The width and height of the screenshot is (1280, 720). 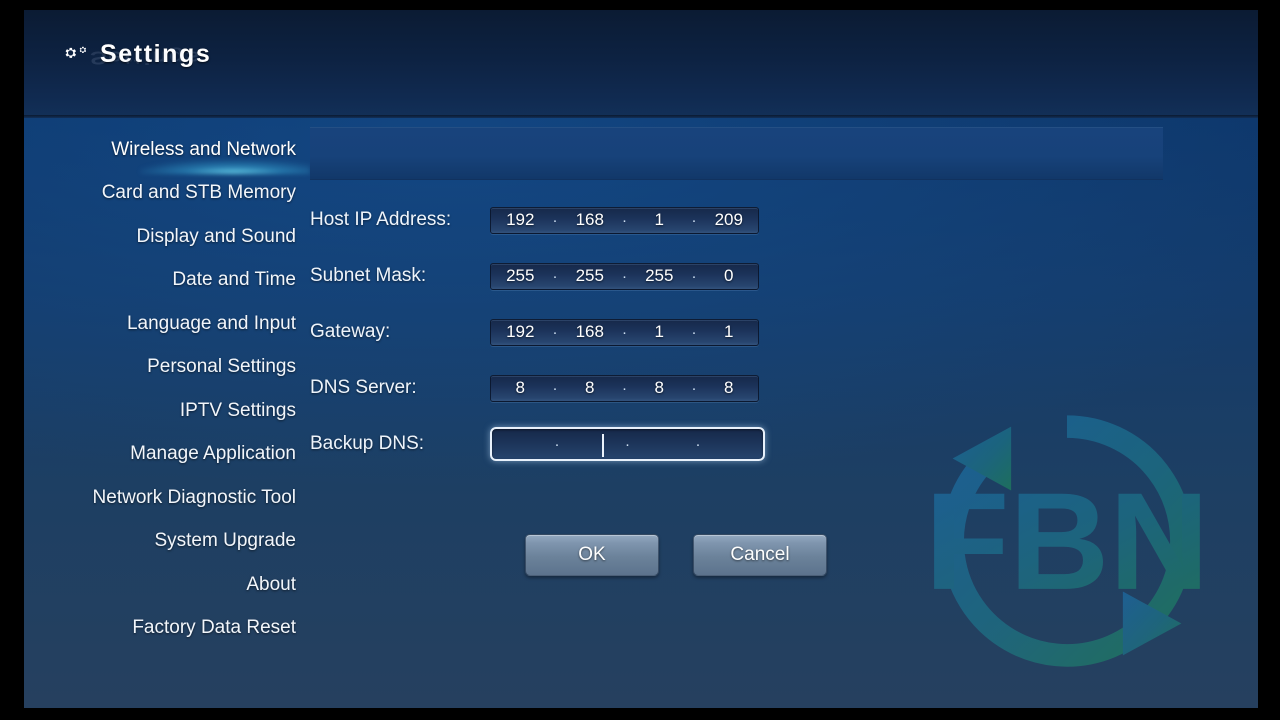 I want to click on form-row: Gateway: 192 · 168 · 1 · 1, so click(x=537, y=332).